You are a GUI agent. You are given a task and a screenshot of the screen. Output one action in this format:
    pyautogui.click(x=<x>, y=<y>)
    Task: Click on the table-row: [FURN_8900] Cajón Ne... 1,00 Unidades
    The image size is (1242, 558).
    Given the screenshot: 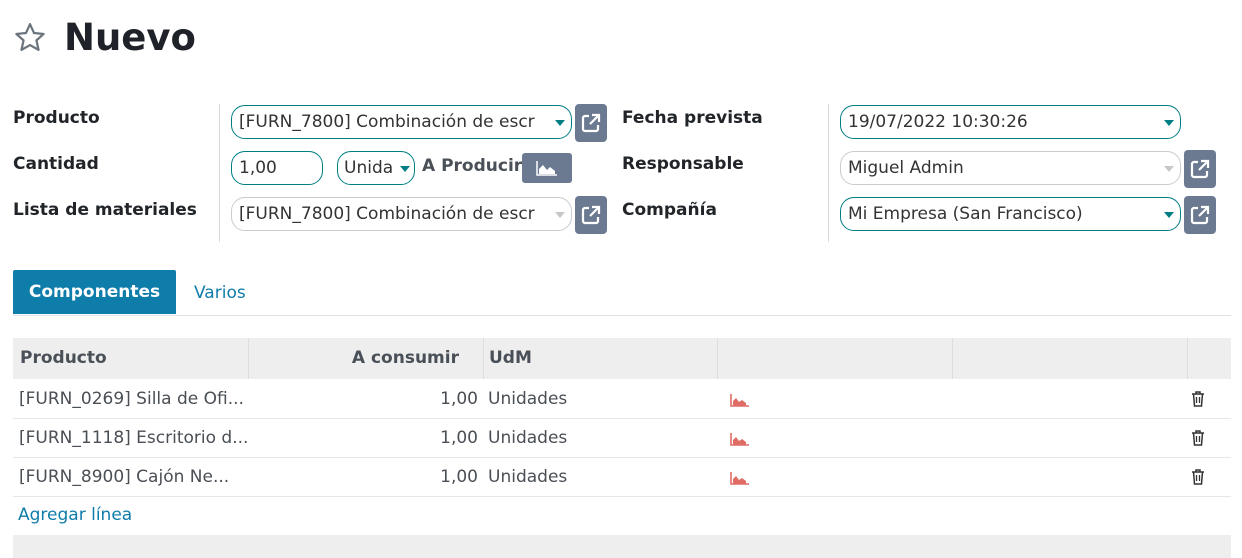 What is the action you would take?
    pyautogui.click(x=622, y=477)
    